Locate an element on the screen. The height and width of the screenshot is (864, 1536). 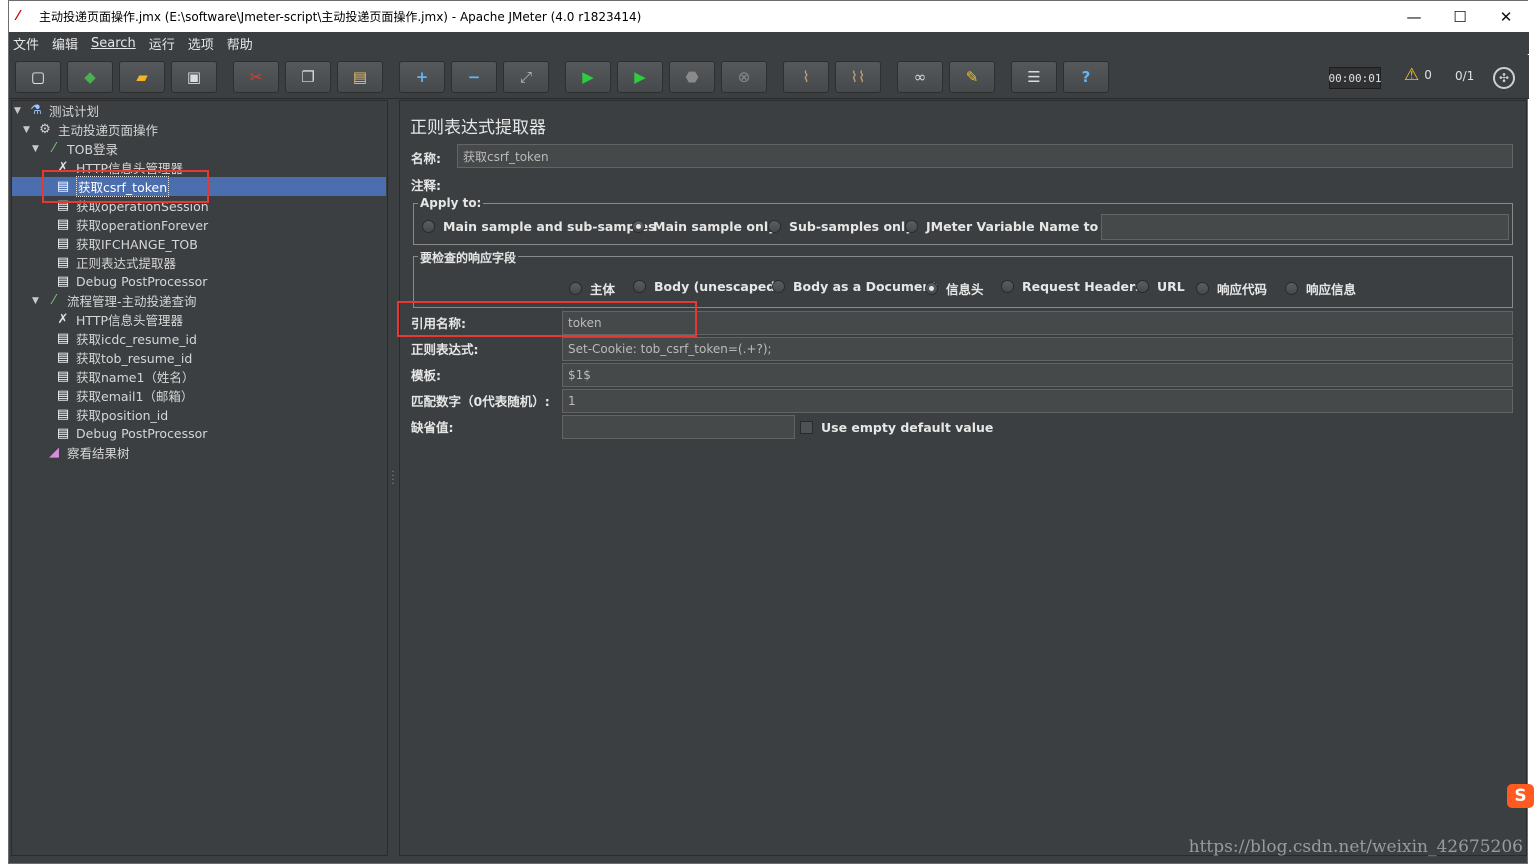
stop-button: ⬣ is located at coordinates (692, 77).